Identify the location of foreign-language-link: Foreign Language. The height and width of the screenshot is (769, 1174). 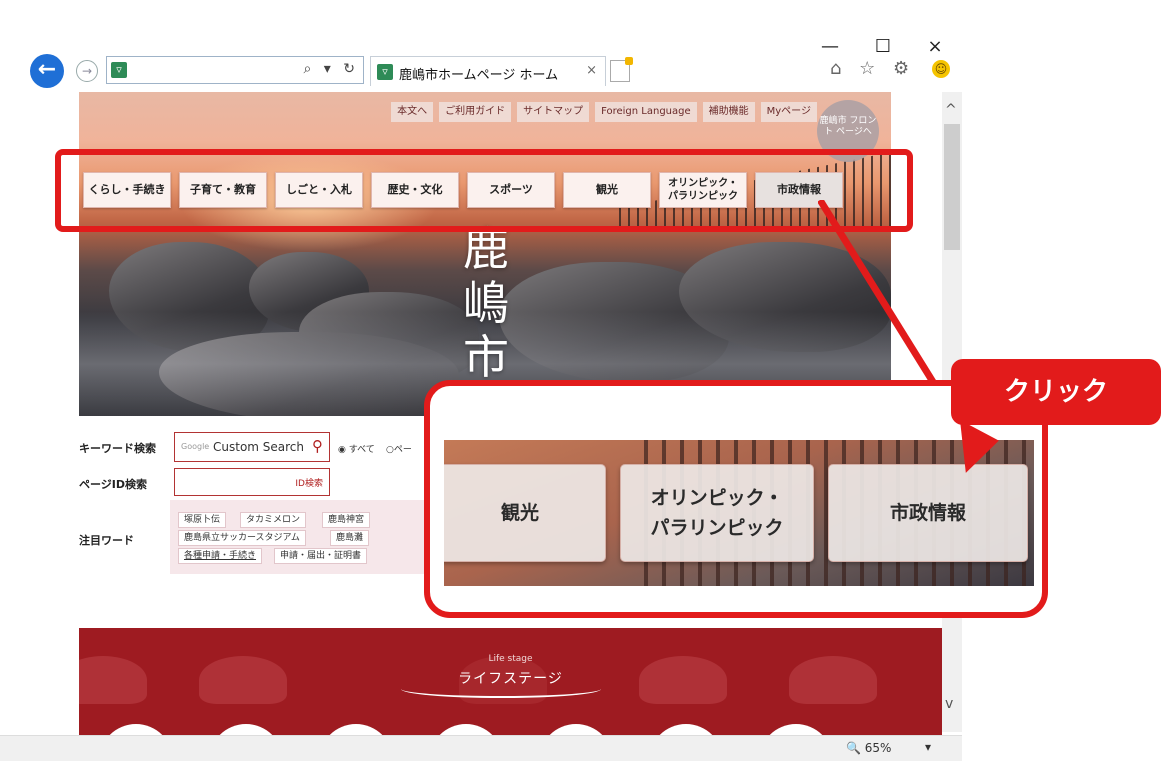
(646, 112).